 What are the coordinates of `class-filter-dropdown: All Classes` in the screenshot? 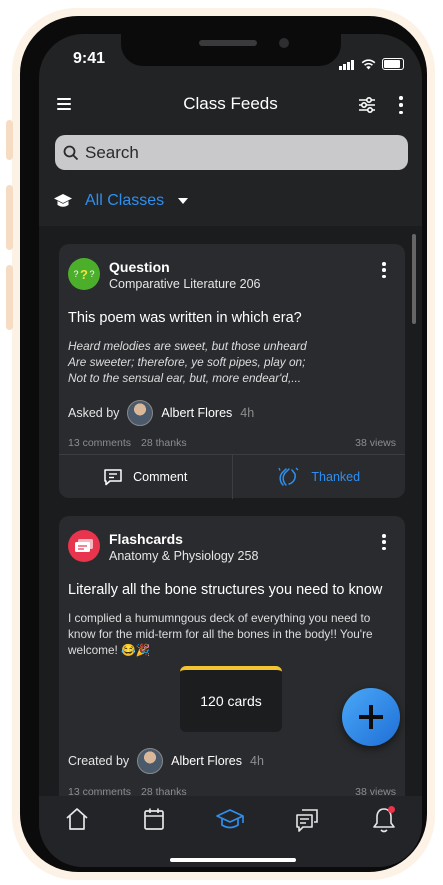 It's located at (121, 201).